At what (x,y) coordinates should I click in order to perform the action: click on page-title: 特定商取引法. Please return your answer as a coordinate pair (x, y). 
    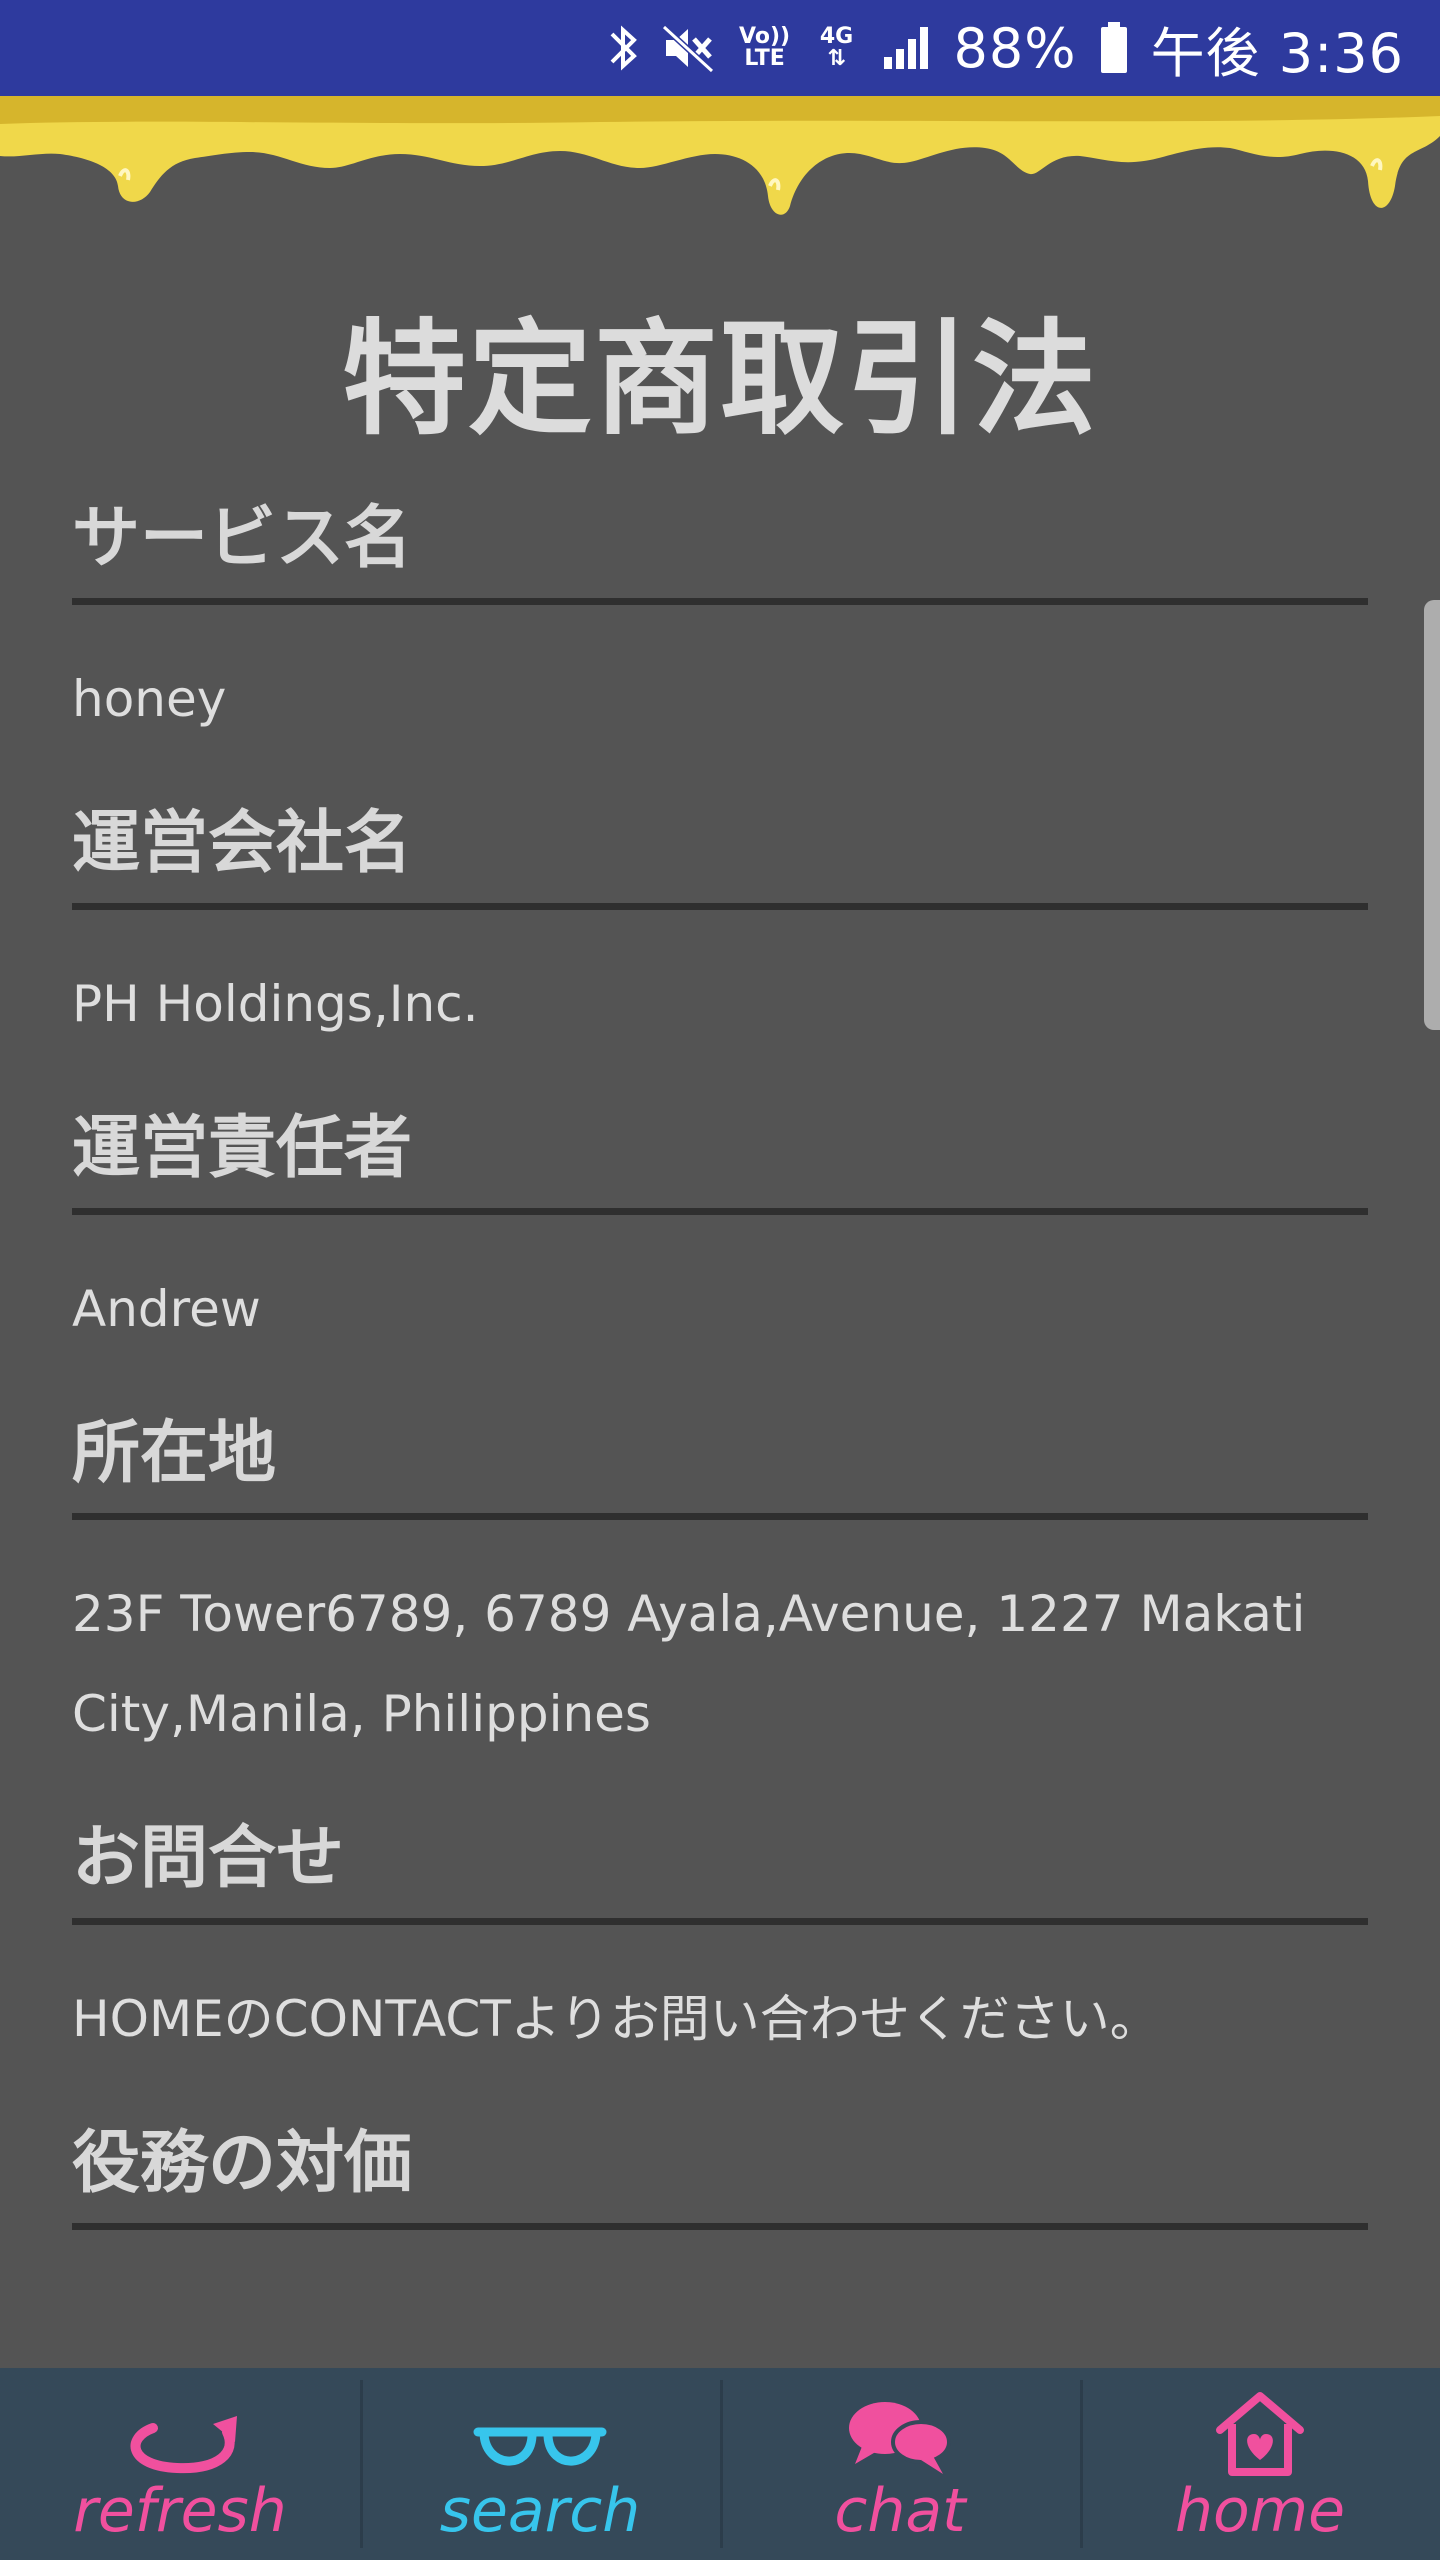
    Looking at the image, I should click on (719, 380).